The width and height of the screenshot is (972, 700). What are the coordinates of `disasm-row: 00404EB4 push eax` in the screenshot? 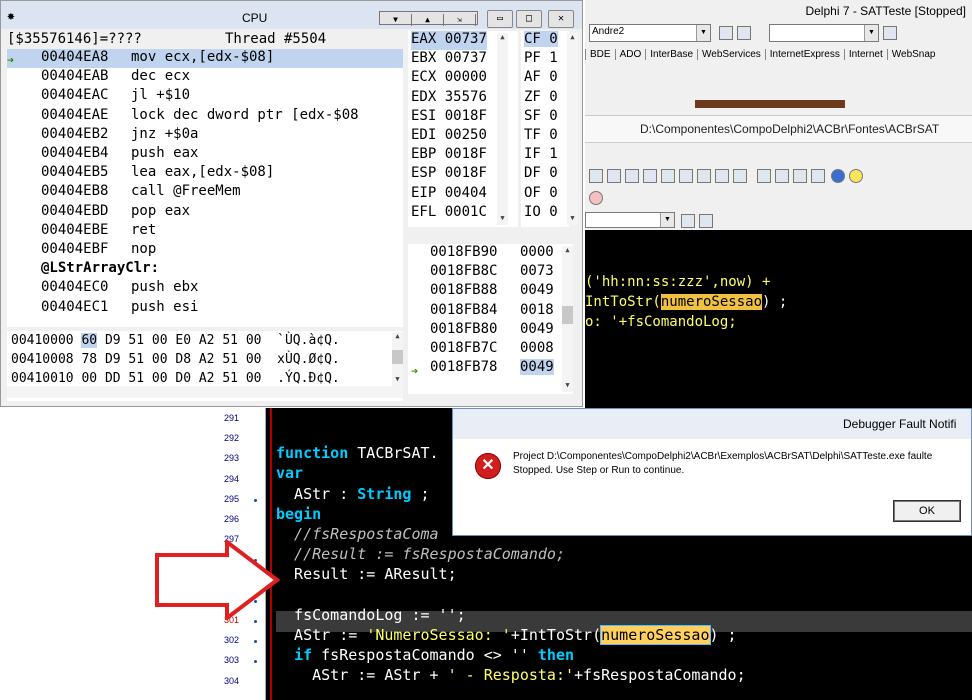 It's located at (205, 154).